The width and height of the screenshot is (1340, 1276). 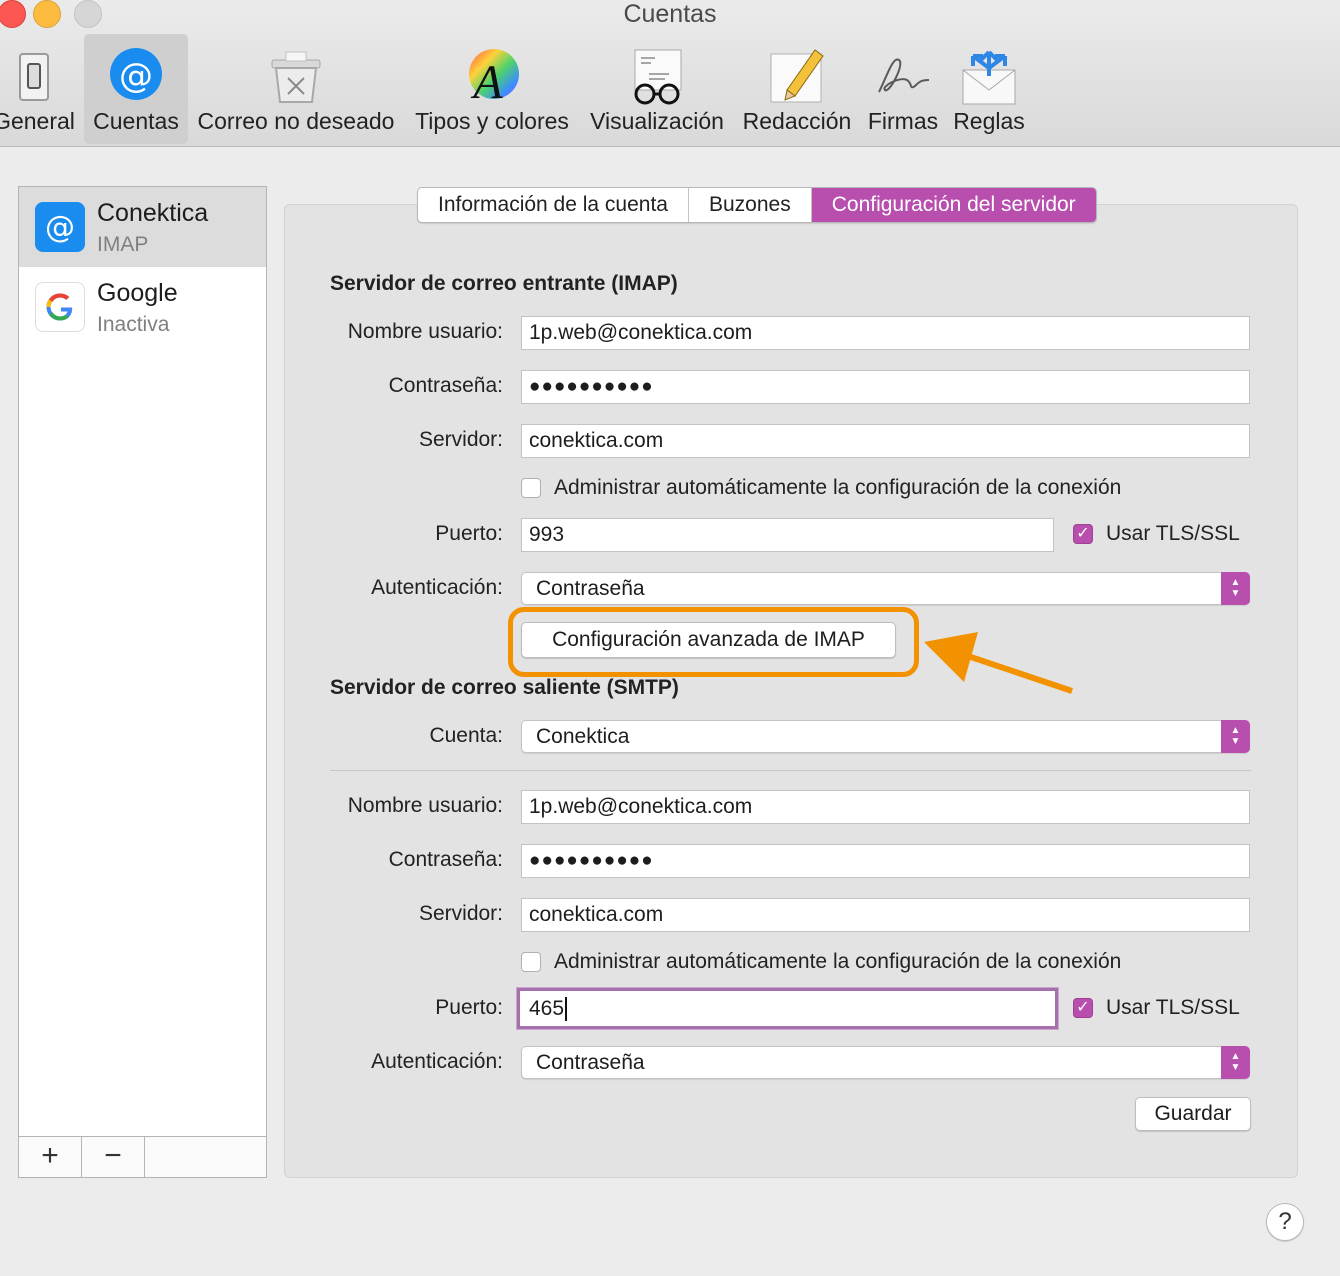 What do you see at coordinates (1285, 1222) in the screenshot?
I see `help-button: ?` at bounding box center [1285, 1222].